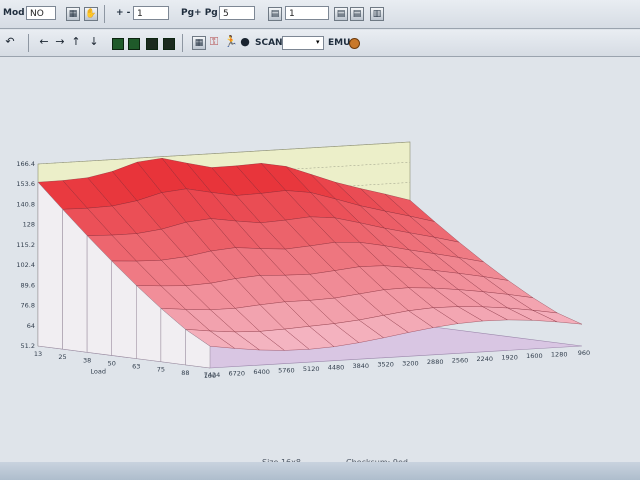 This screenshot has width=640, height=480. What do you see at coordinates (275, 14) in the screenshot?
I see `table-icon: ▤` at bounding box center [275, 14].